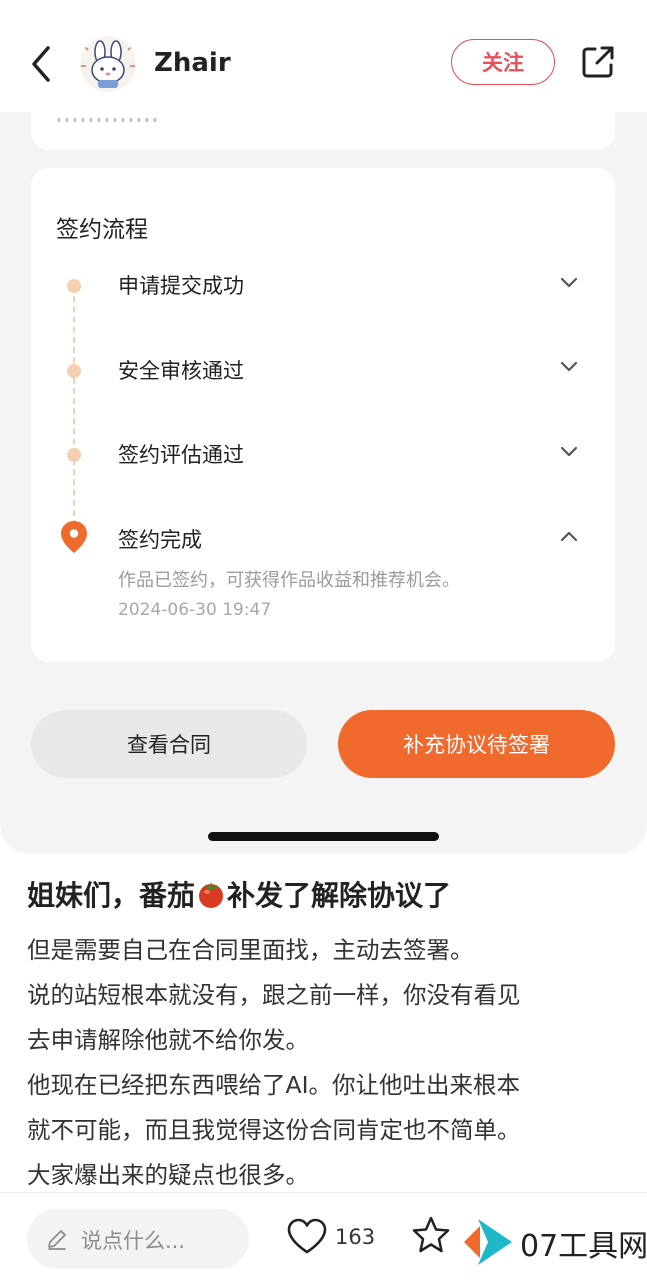 The height and width of the screenshot is (1281, 647). Describe the element at coordinates (41, 64) in the screenshot. I see `back-arrow-icon` at that location.